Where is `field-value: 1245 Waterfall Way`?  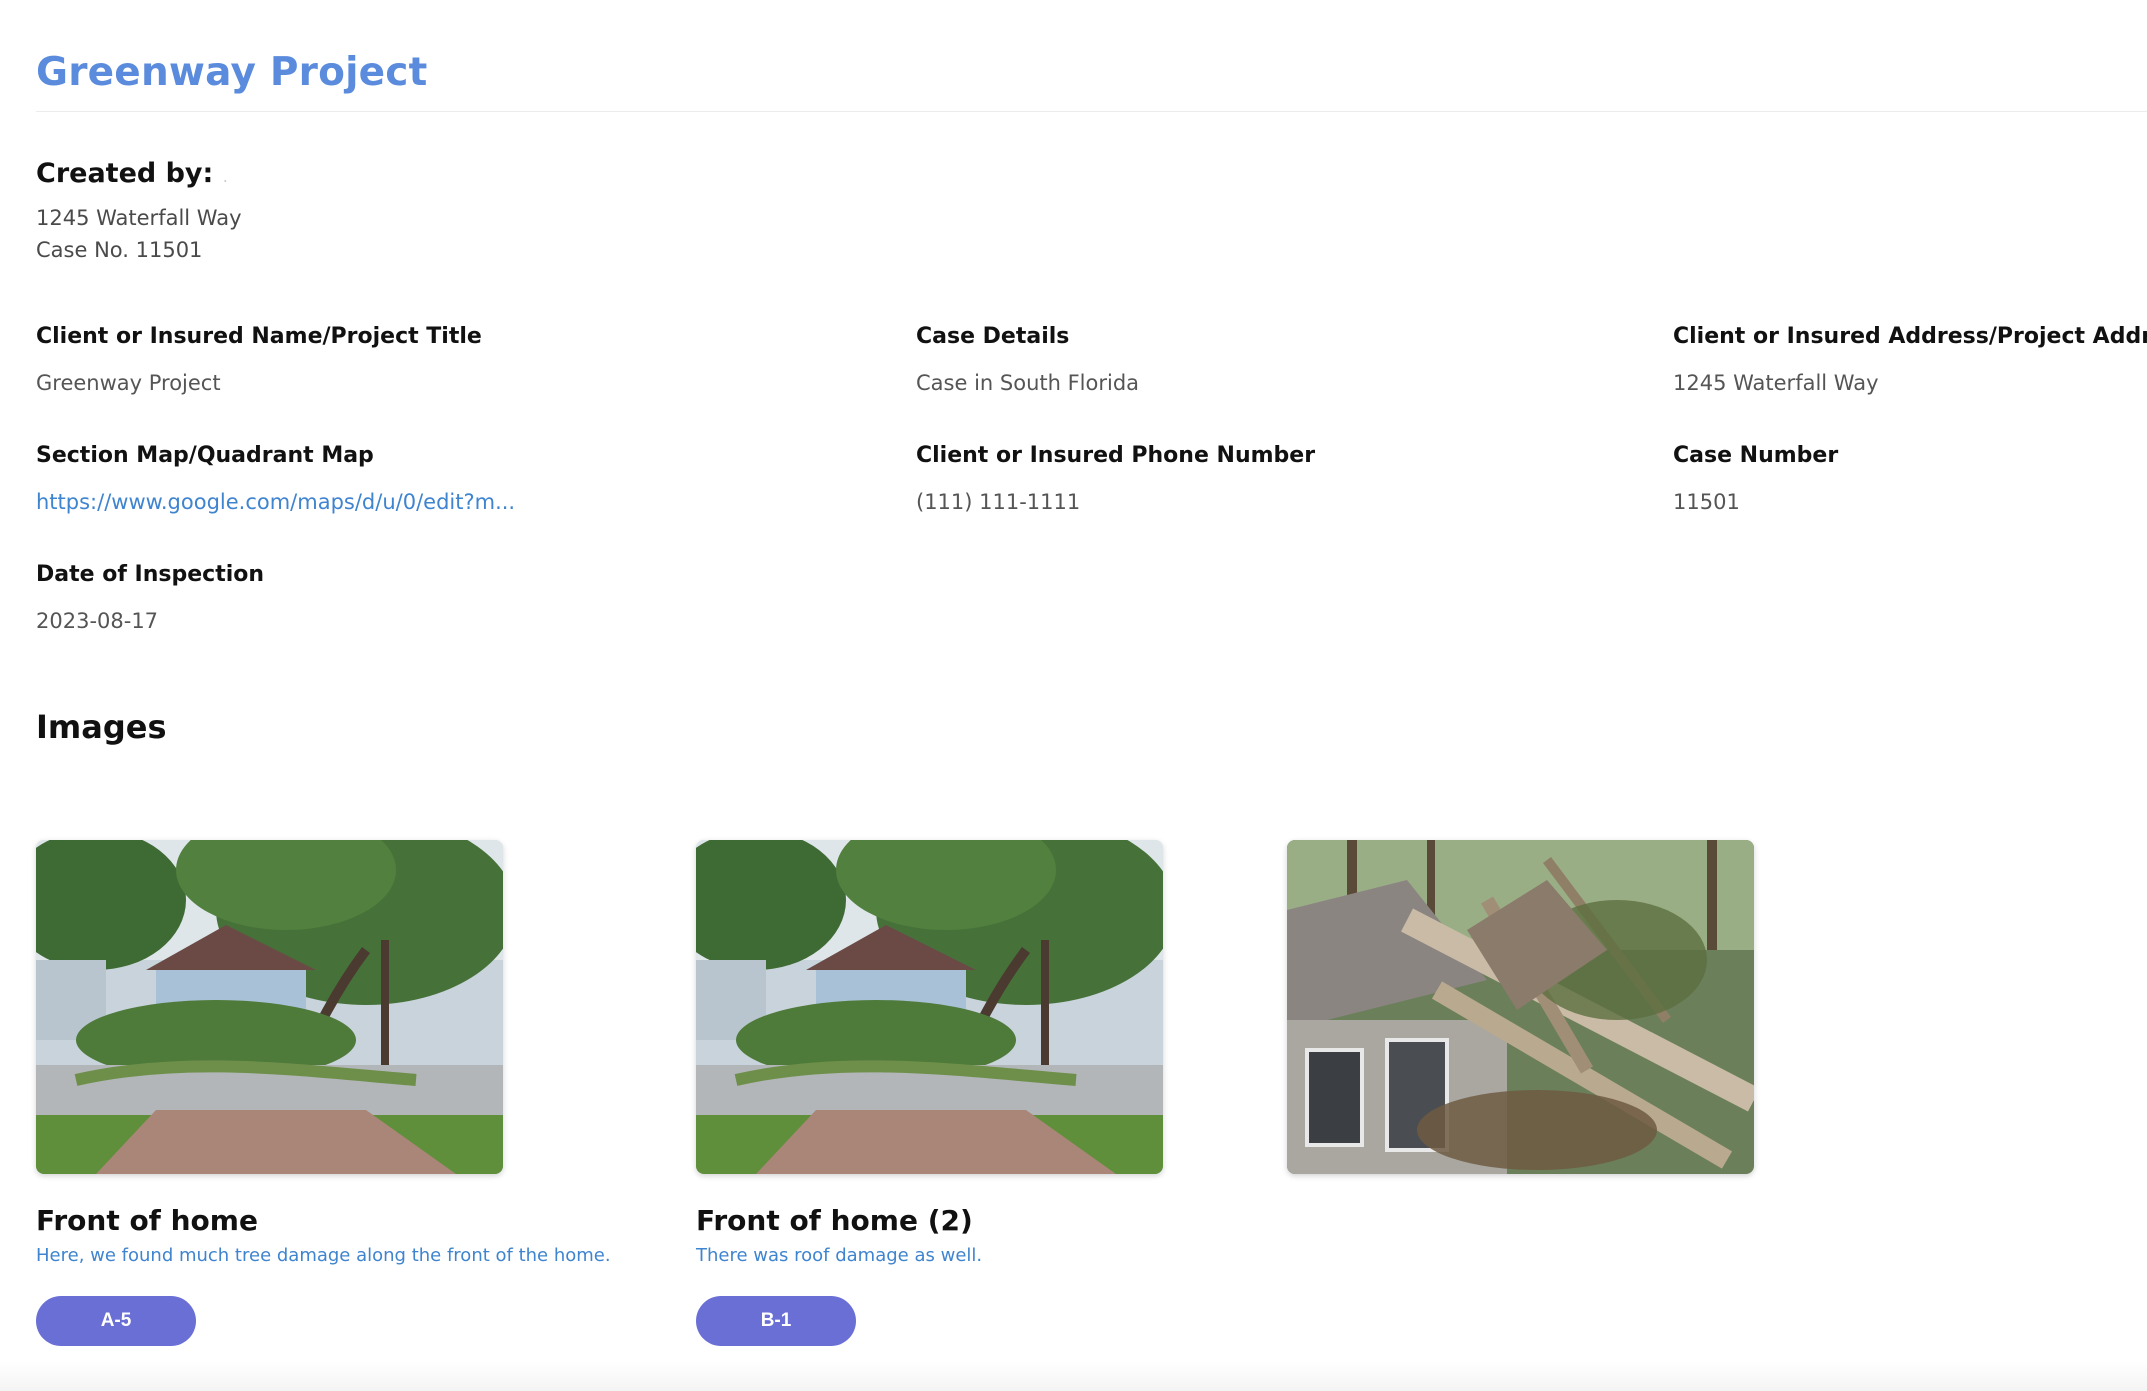
field-value: 1245 Waterfall Way is located at coordinates (1776, 383).